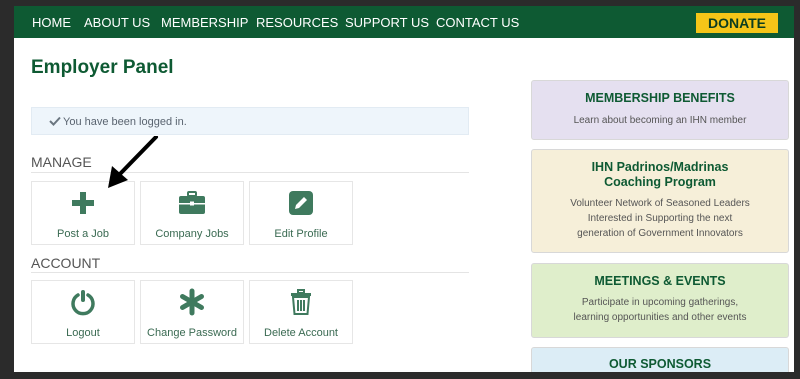 This screenshot has width=800, height=379. I want to click on login-alert: You have been logged in., so click(250, 121).